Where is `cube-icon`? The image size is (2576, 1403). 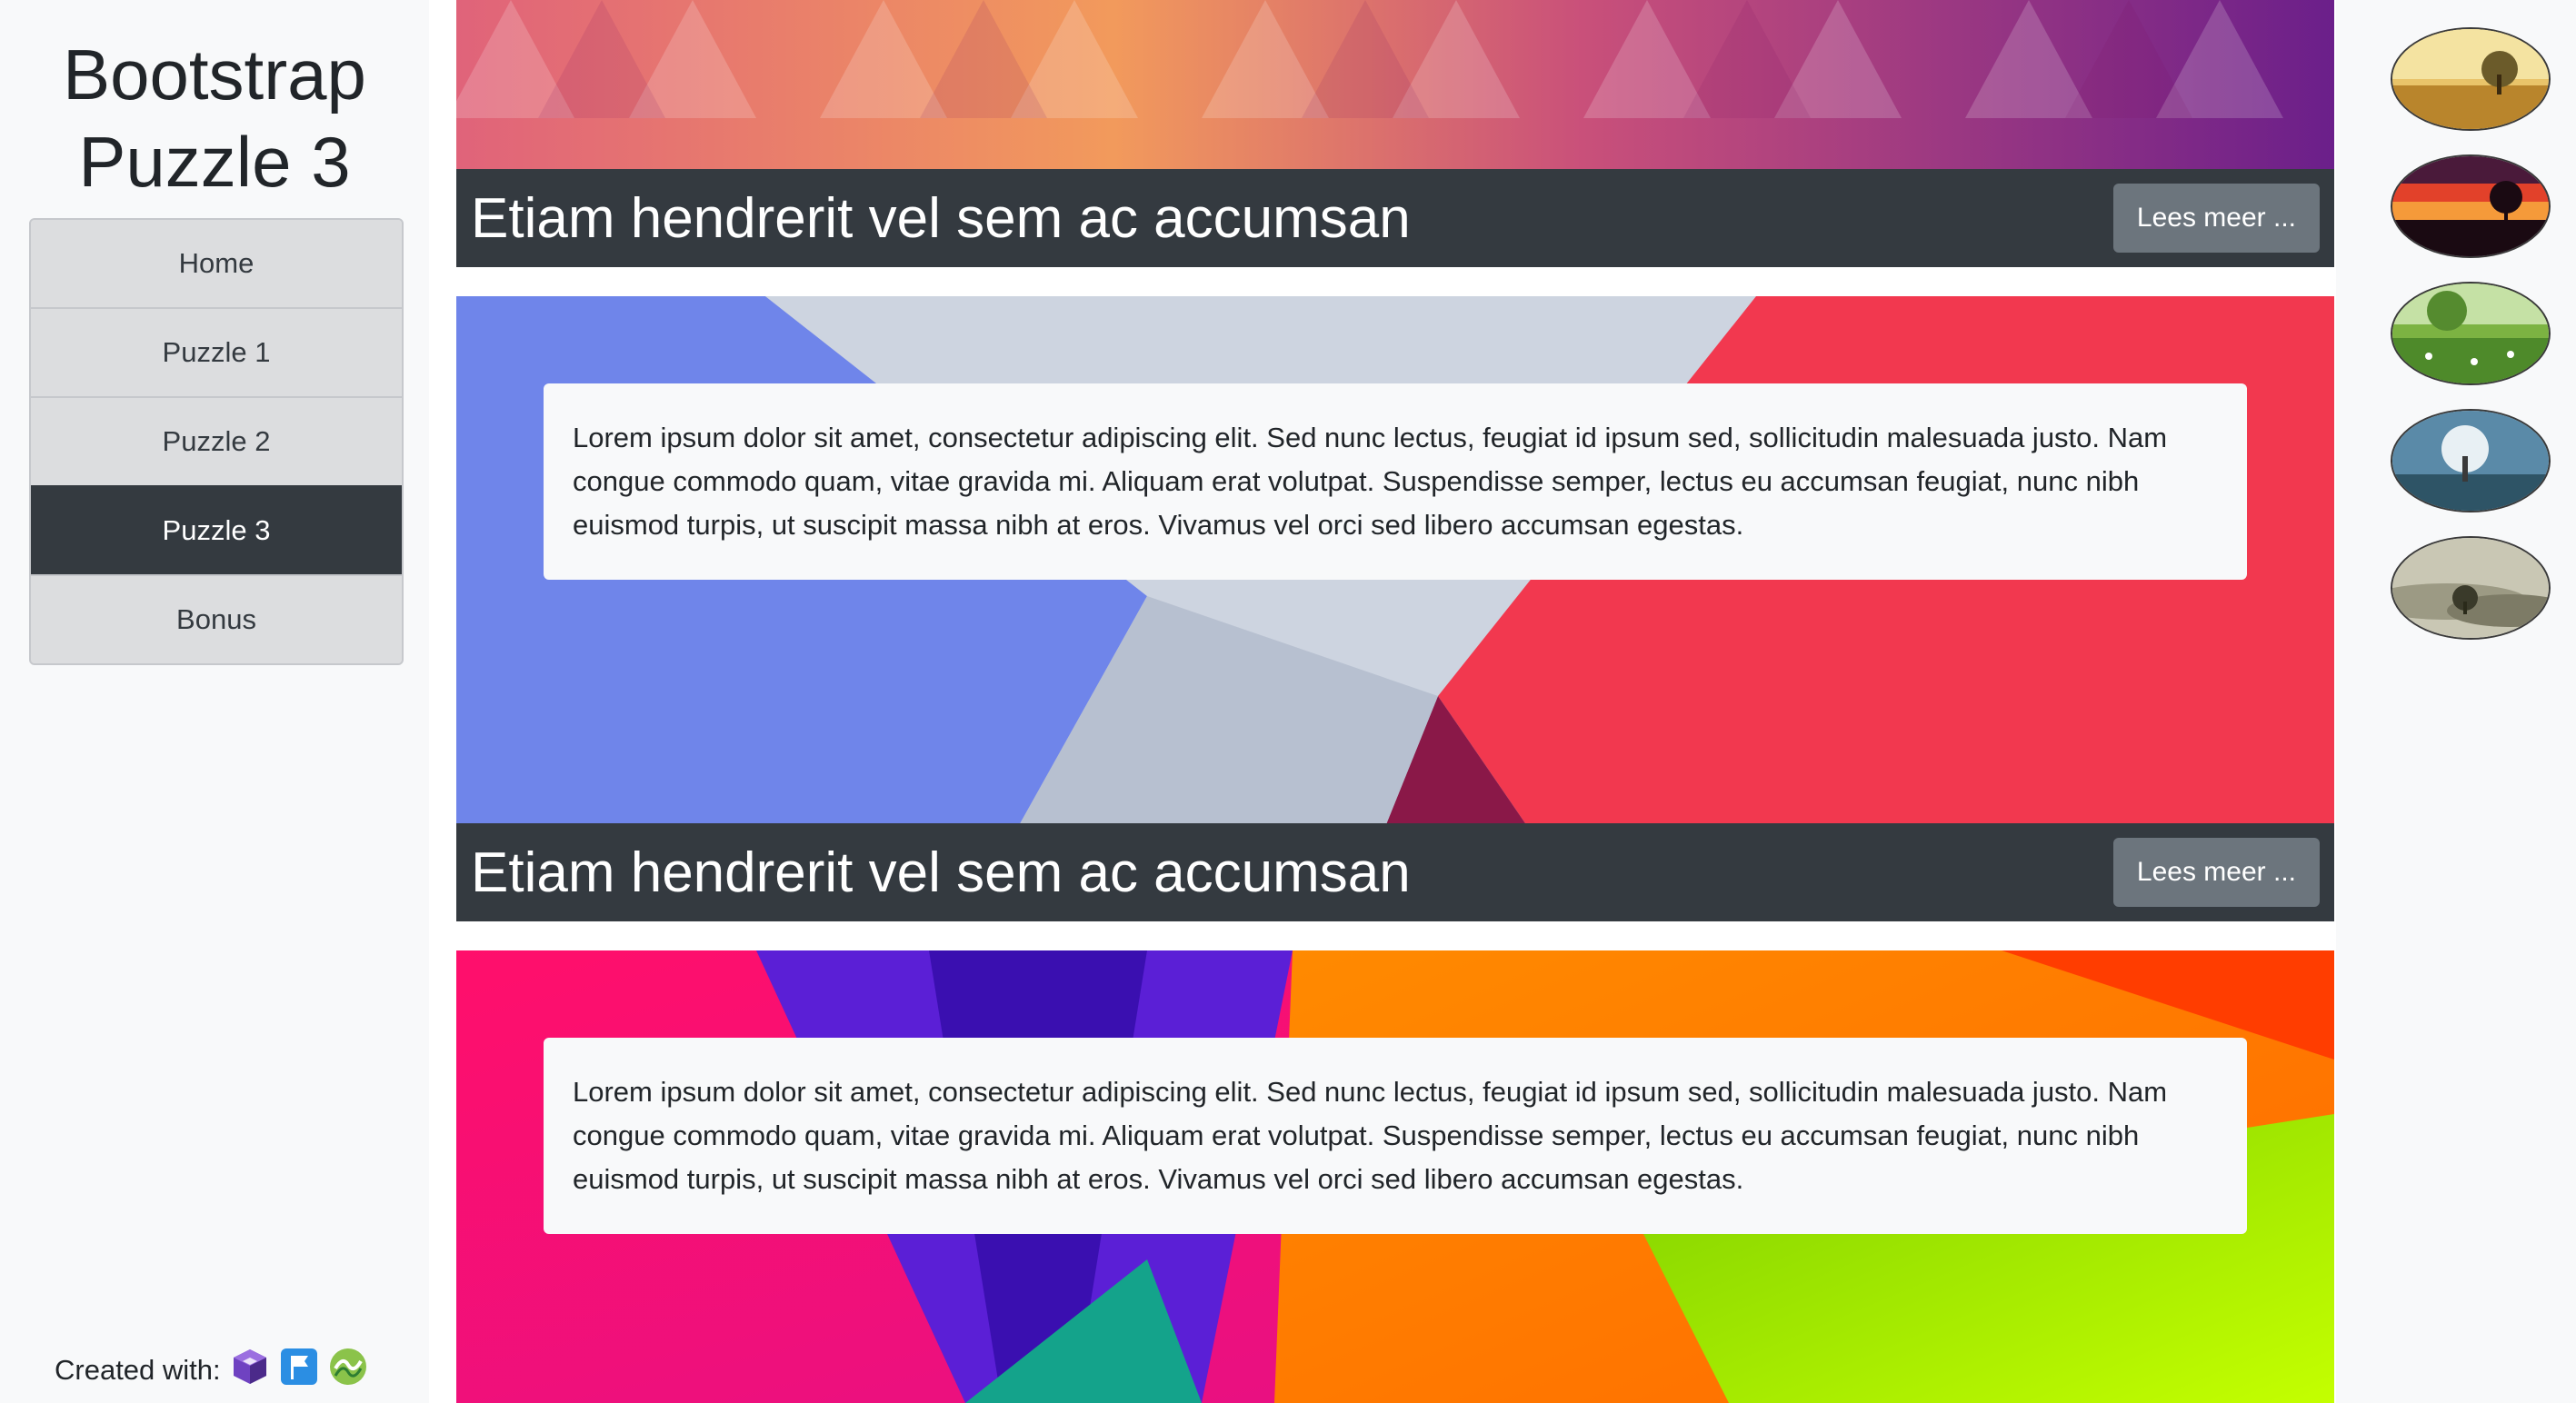 cube-icon is located at coordinates (250, 1370).